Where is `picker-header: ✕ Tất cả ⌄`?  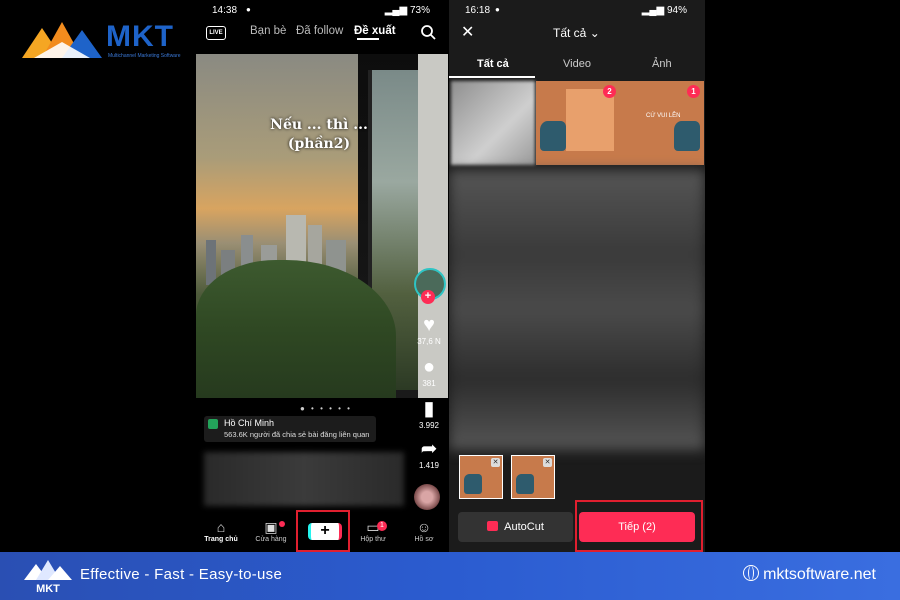
picker-header: ✕ Tất cả ⌄ is located at coordinates (577, 34).